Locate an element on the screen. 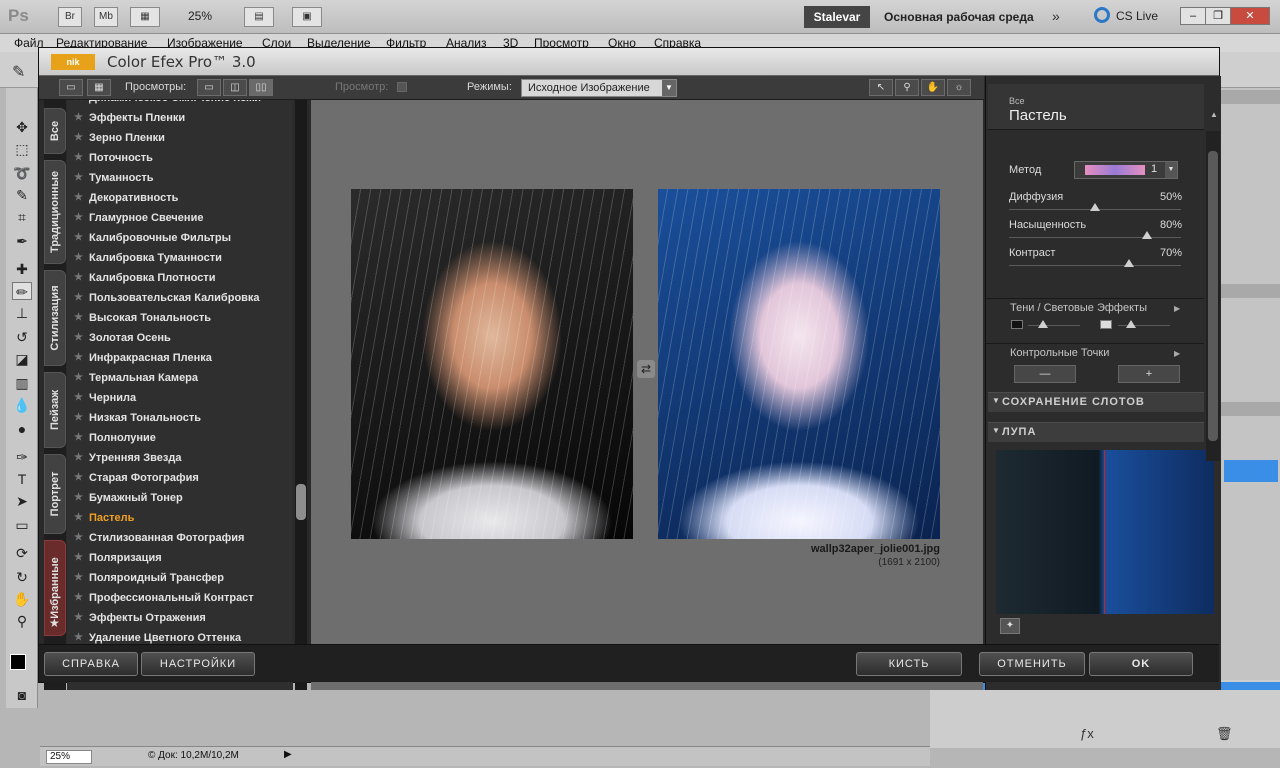 This screenshot has width=1280, height=768. filter-list-item: ★ Профессиональный Контраст is located at coordinates (180, 598).